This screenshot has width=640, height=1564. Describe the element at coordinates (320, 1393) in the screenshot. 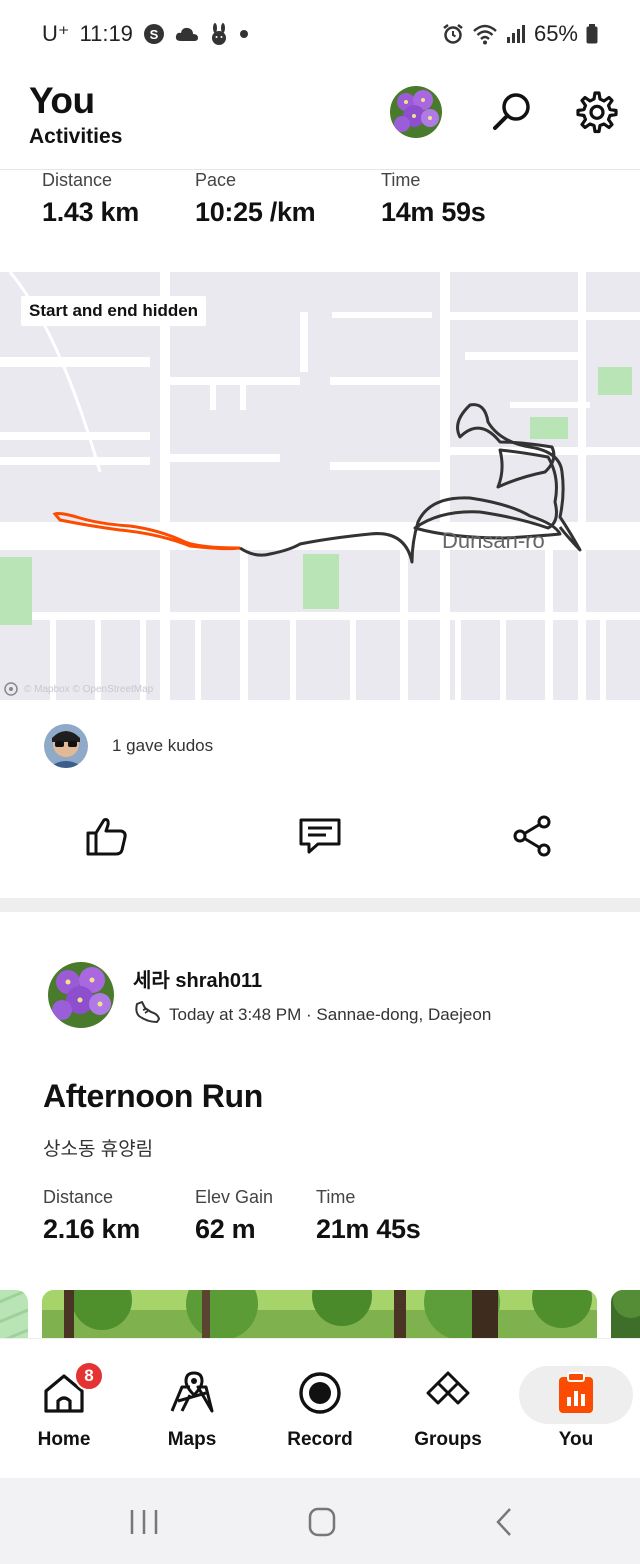

I see `record-icon` at that location.